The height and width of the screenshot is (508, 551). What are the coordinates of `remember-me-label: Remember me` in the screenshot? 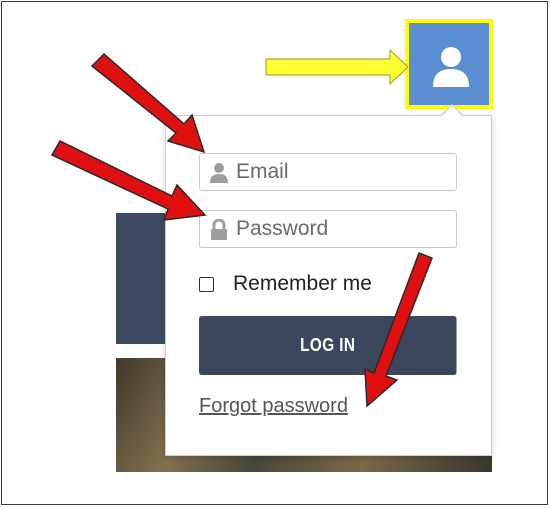 It's located at (302, 284).